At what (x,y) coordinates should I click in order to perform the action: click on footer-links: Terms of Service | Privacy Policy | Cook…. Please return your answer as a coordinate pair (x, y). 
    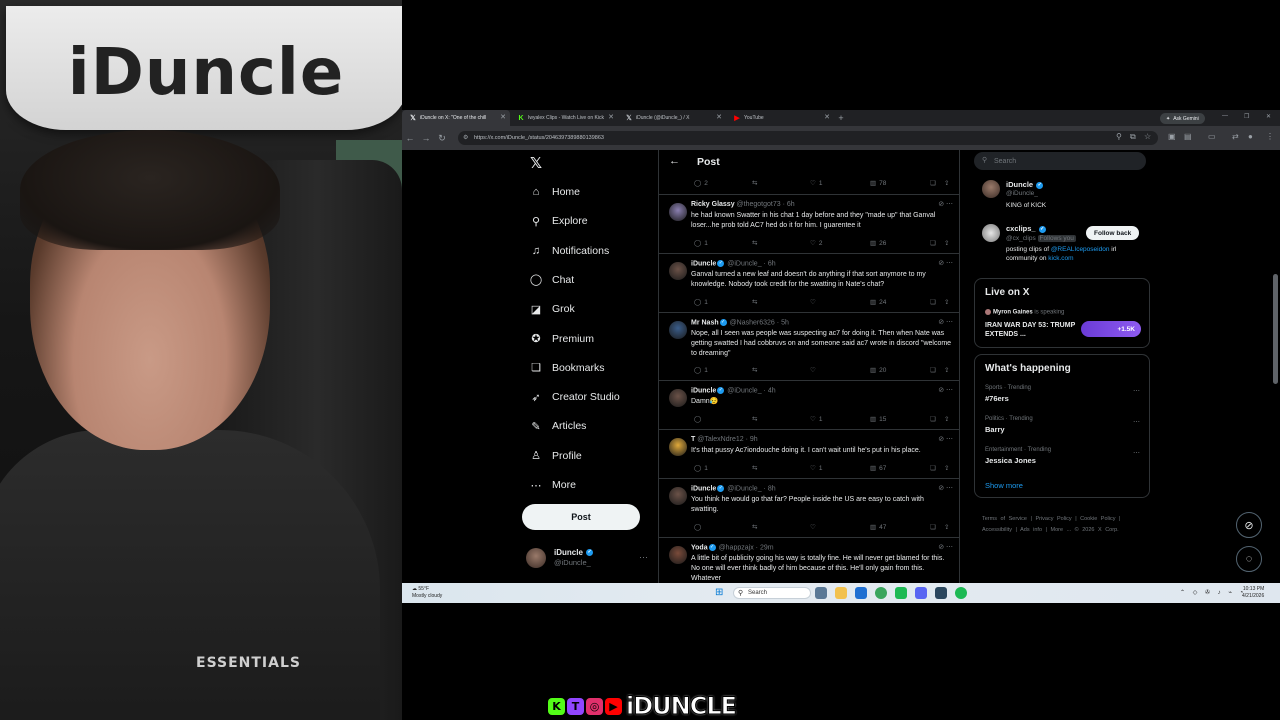
    Looking at the image, I should click on (1067, 525).